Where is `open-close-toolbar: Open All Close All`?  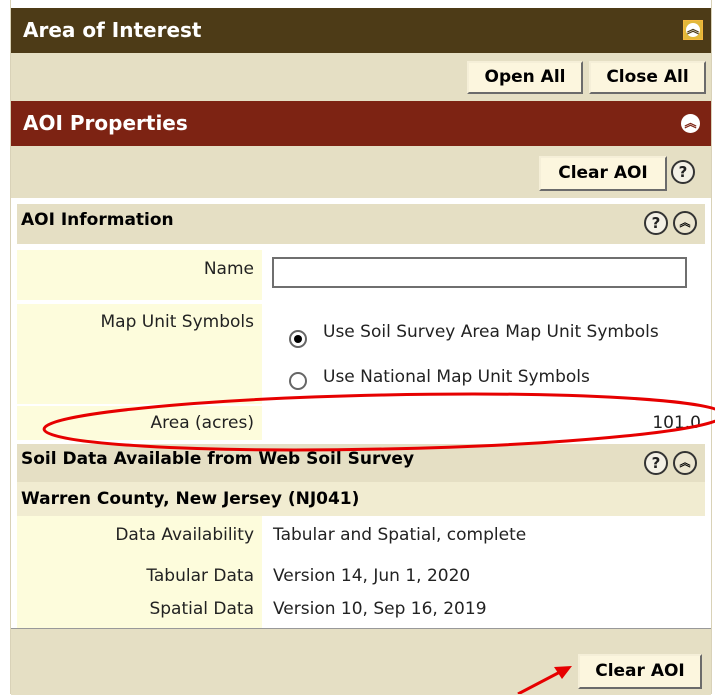 open-close-toolbar: Open All Close All is located at coordinates (361, 77).